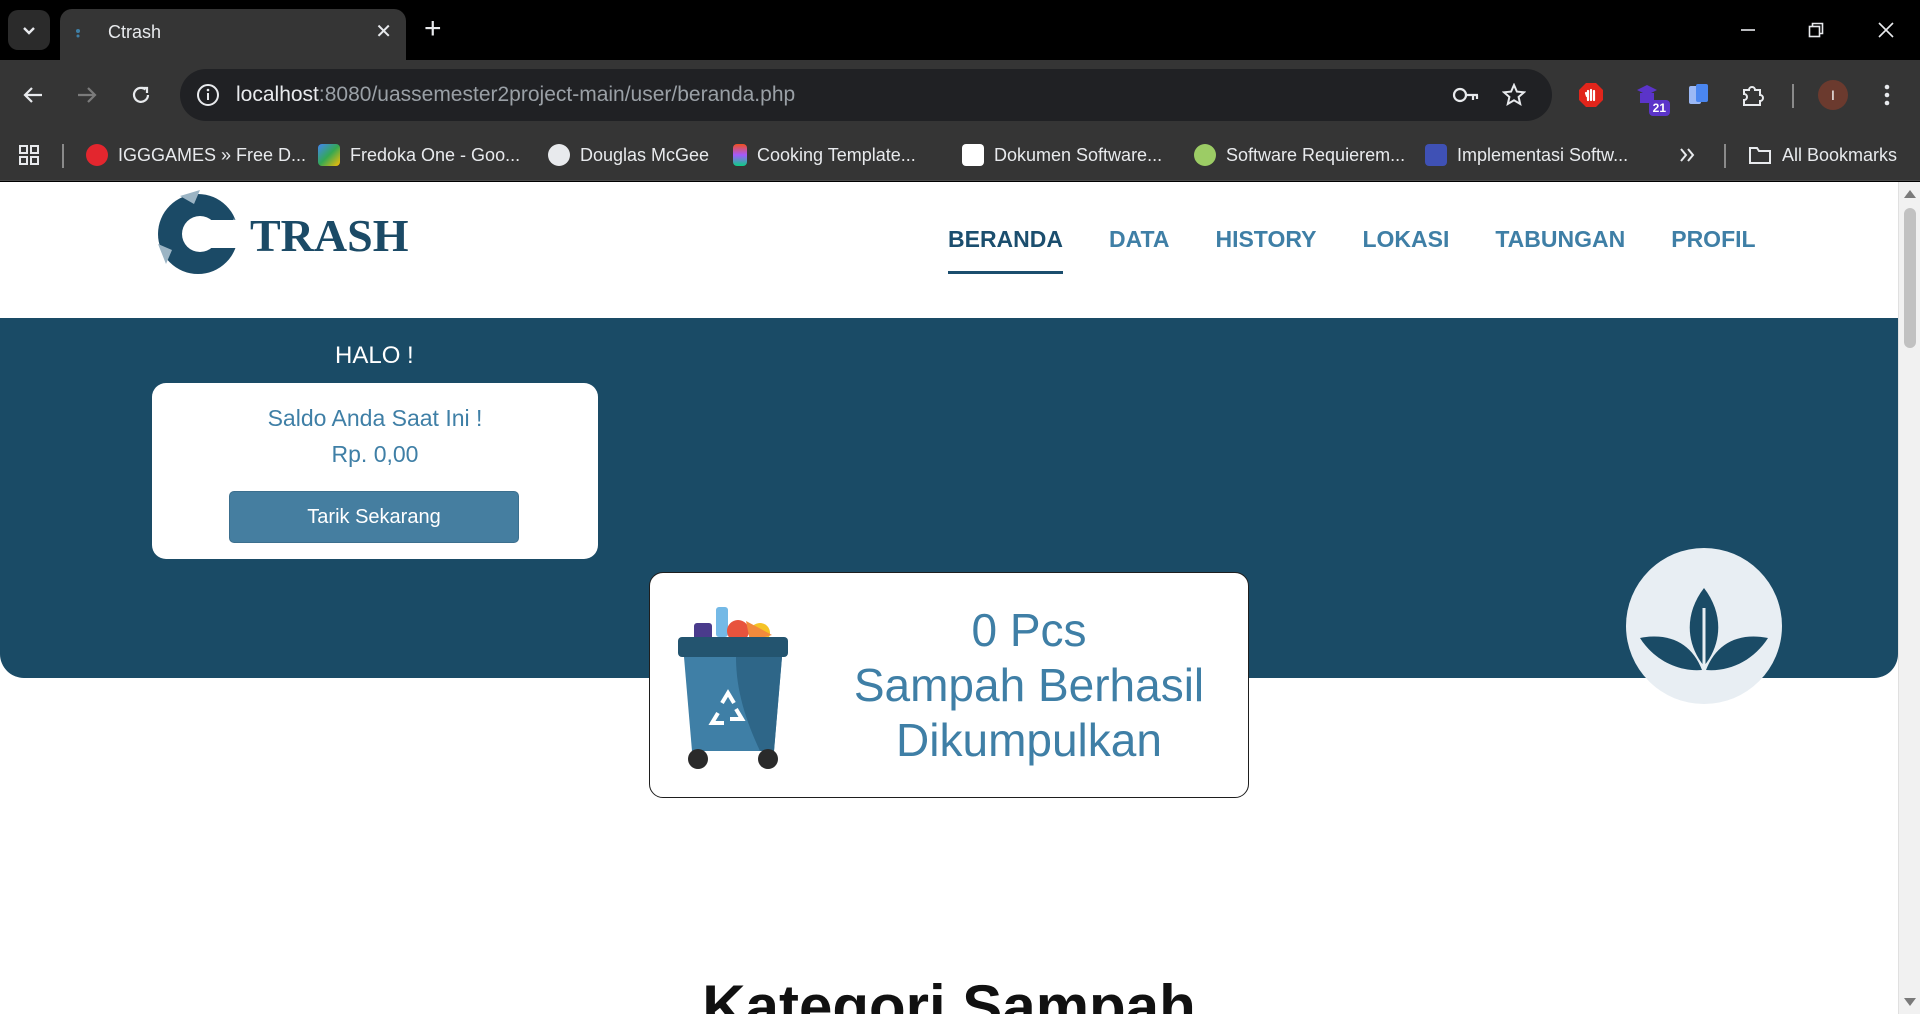 The image size is (1920, 1014). What do you see at coordinates (1910, 194) in the screenshot?
I see `scroll-up-arrow-icon` at bounding box center [1910, 194].